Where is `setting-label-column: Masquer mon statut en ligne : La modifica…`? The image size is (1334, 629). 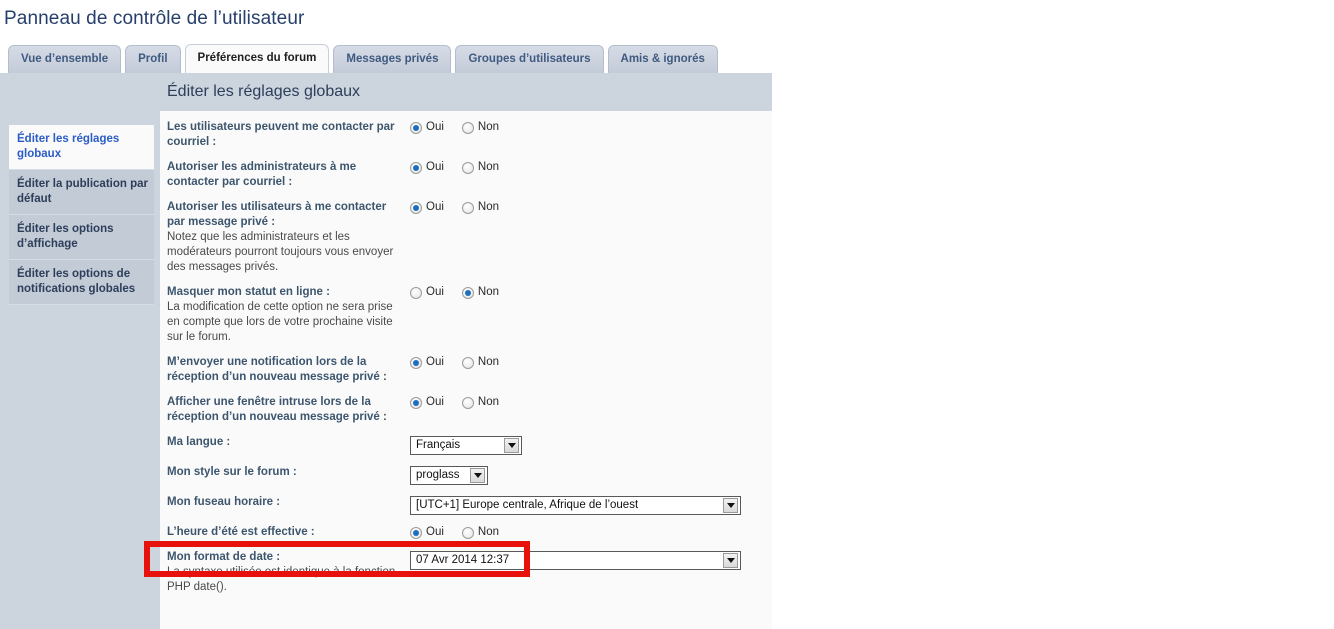
setting-label-column: Masquer mon statut en ligne : La modifica… is located at coordinates (288, 315).